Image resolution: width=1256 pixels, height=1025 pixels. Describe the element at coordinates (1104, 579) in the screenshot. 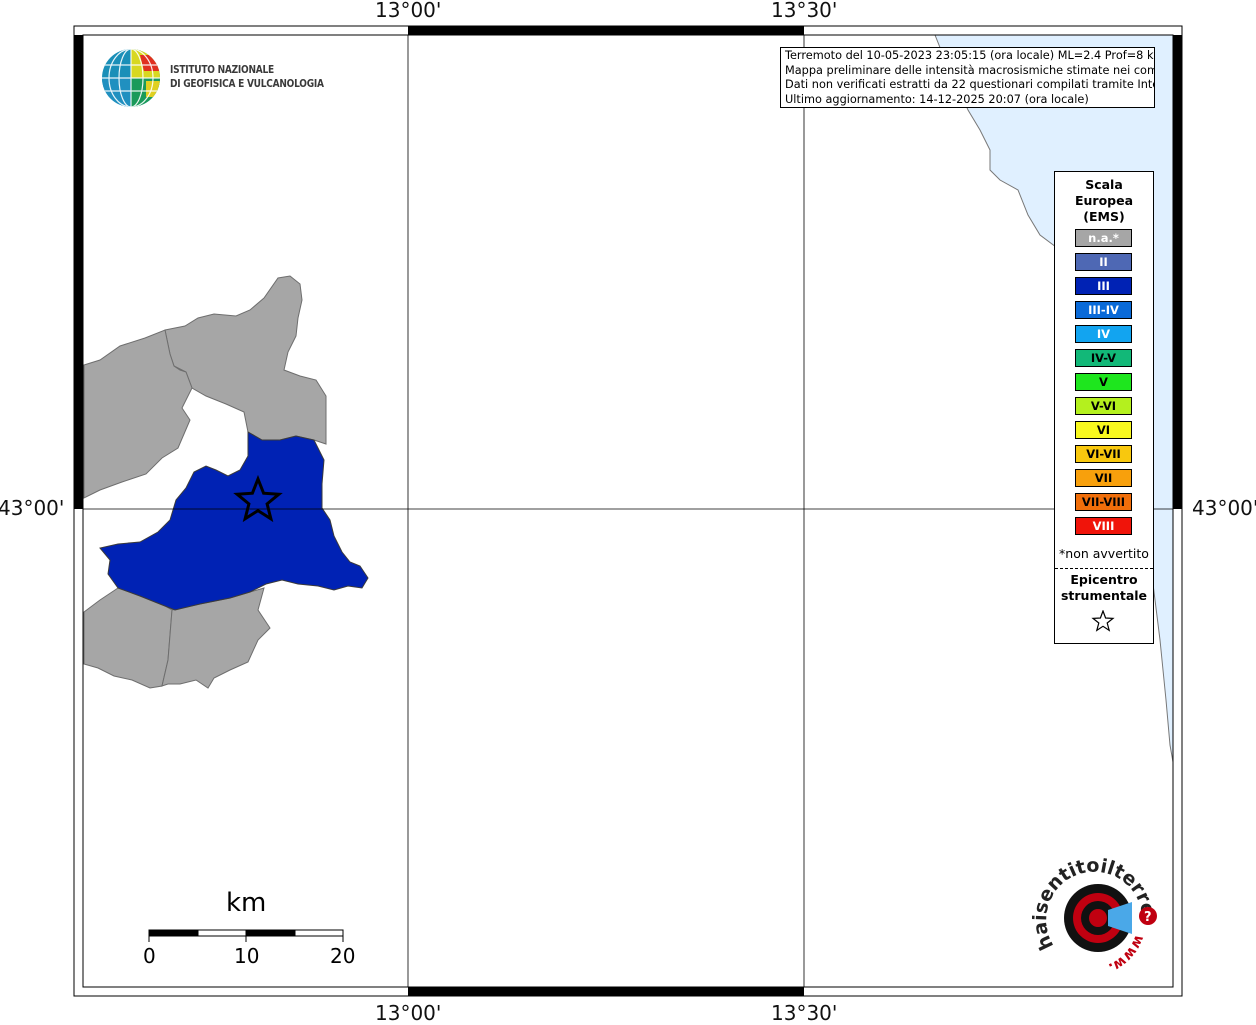

I see `epicenter-label-line-1: Epicentro` at that location.